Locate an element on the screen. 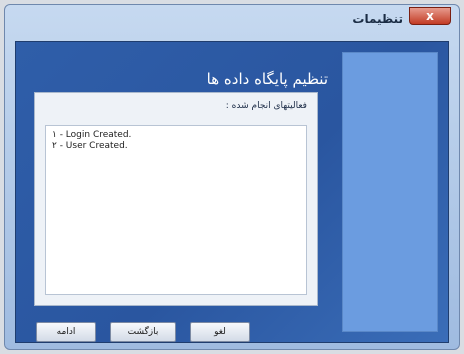 The height and width of the screenshot is (354, 464). close-button: x is located at coordinates (430, 16).